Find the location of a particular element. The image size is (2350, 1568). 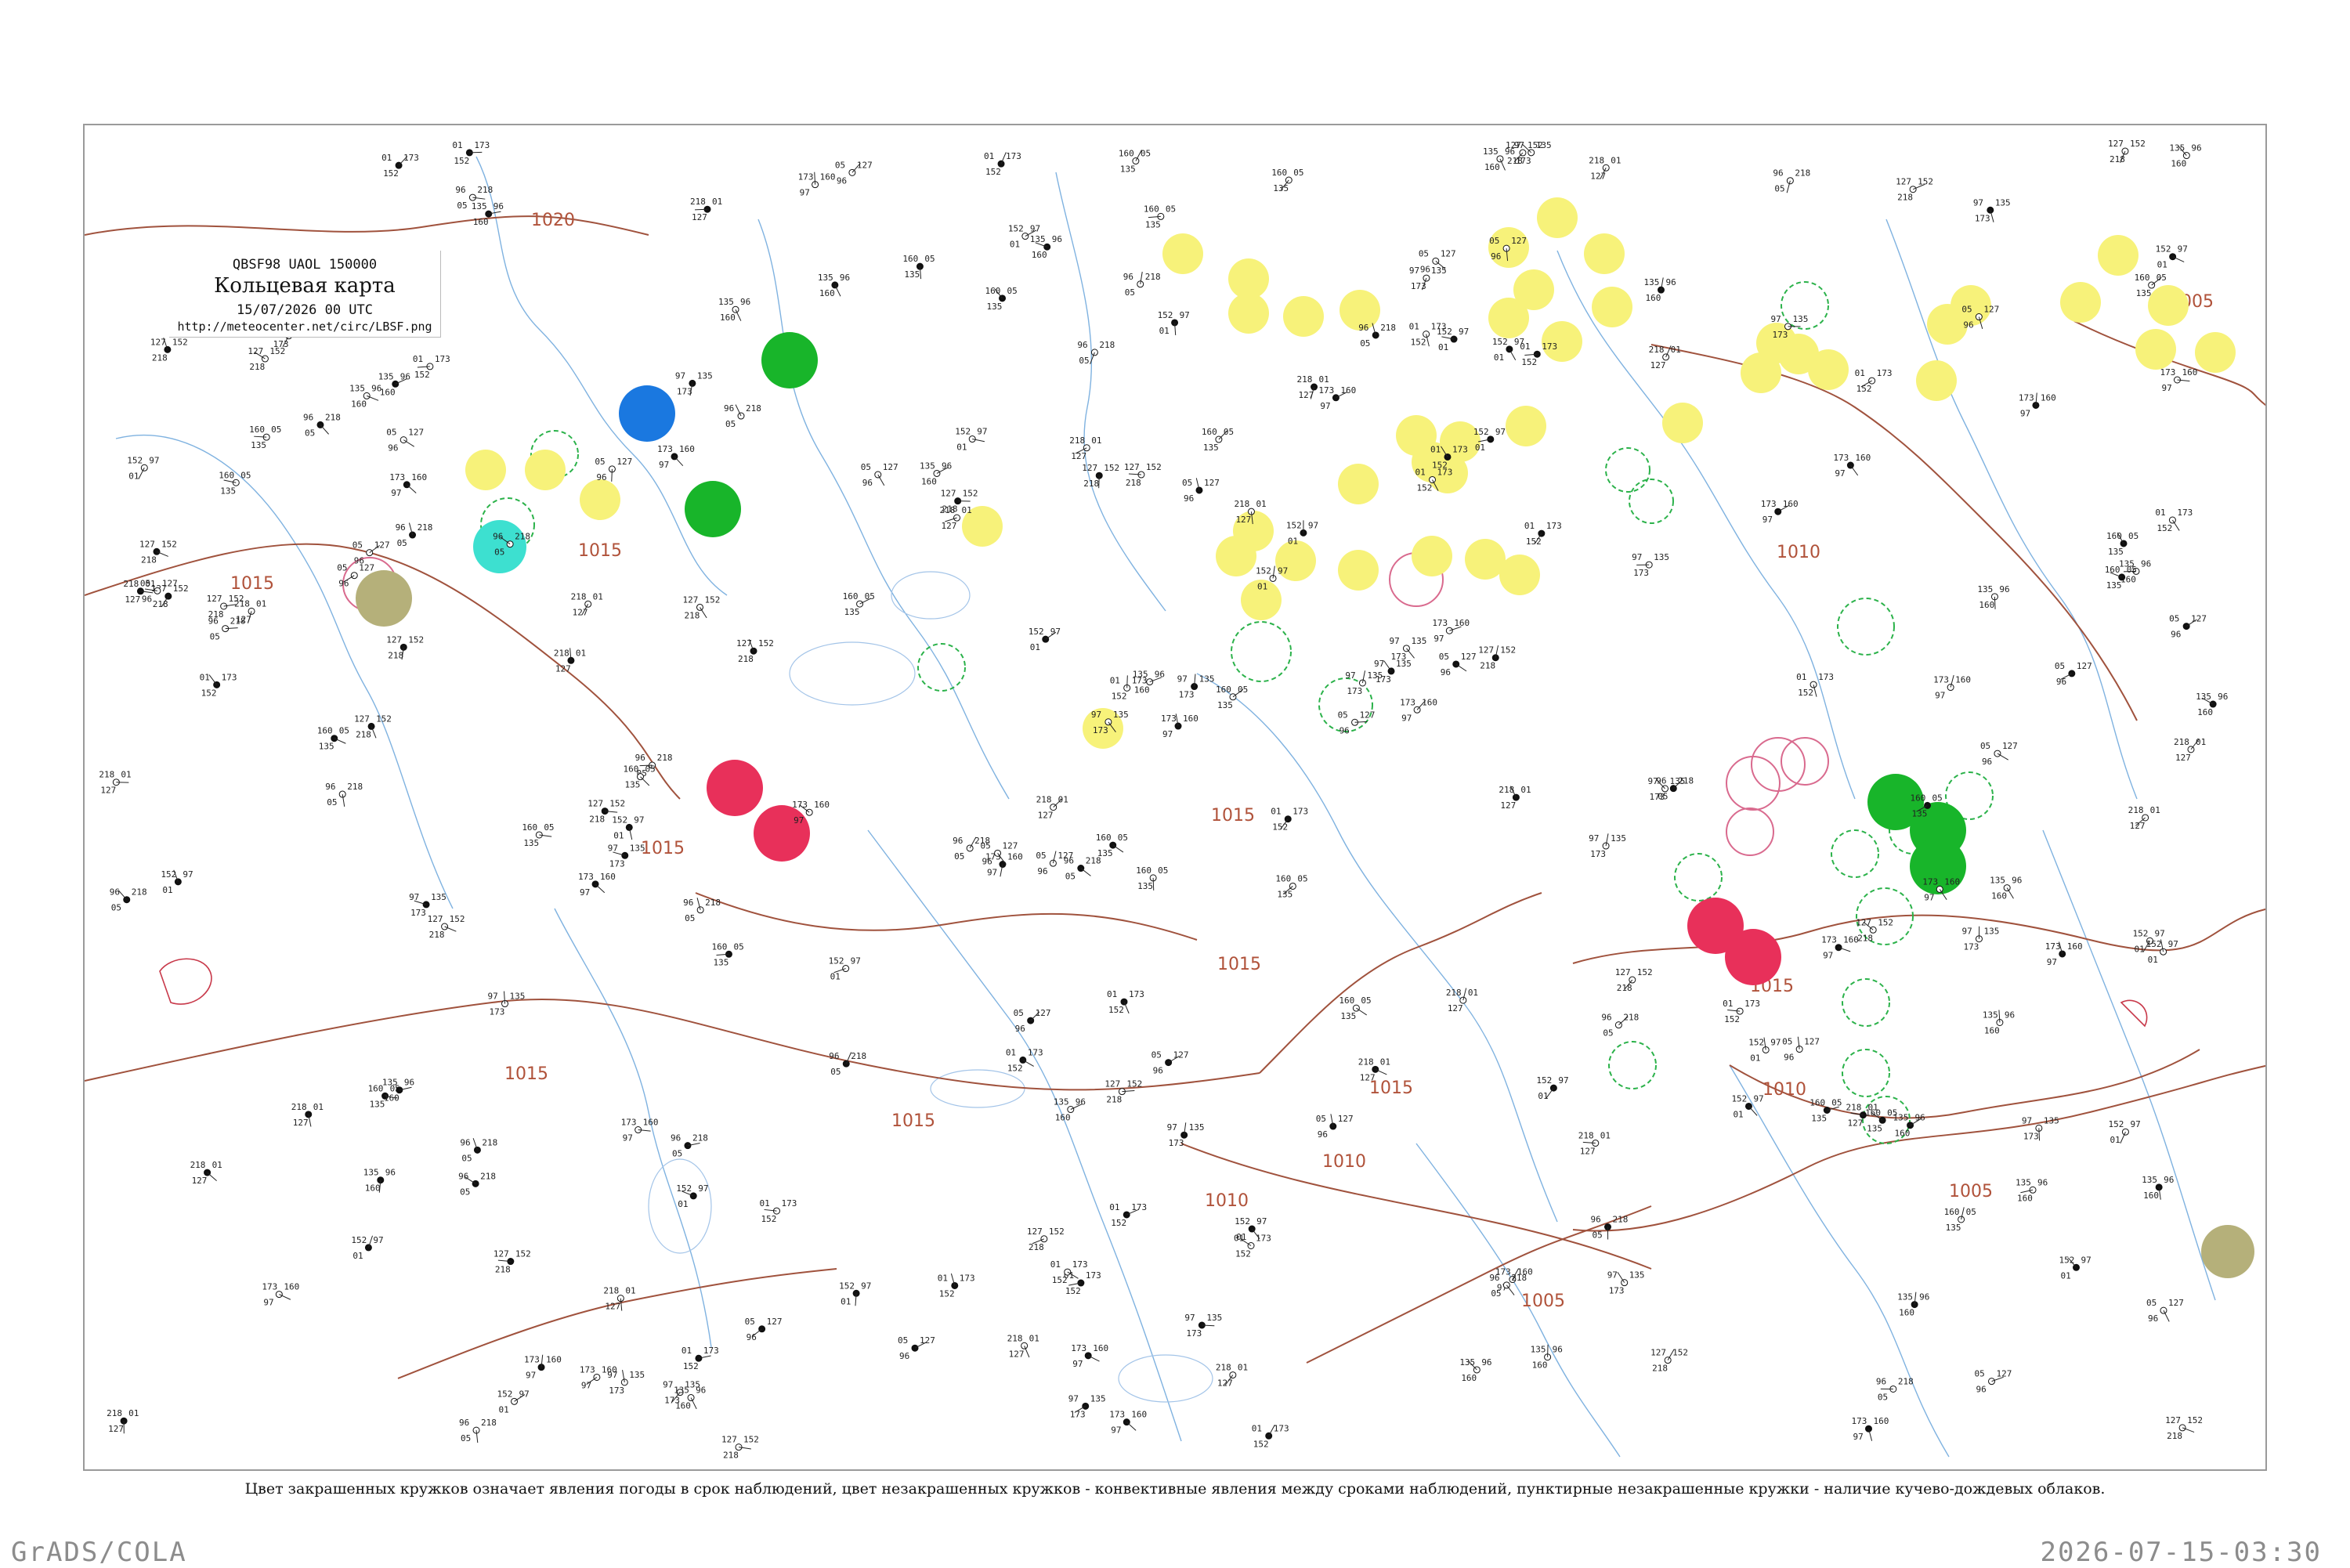

isobar-label: 1015 is located at coordinates (1233, 816).